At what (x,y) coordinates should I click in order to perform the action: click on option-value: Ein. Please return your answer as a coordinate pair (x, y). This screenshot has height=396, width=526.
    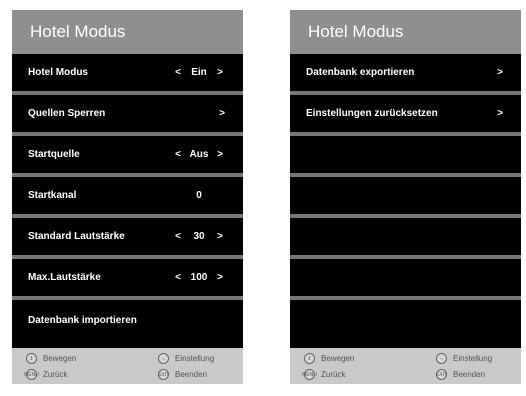
    Looking at the image, I should click on (199, 72).